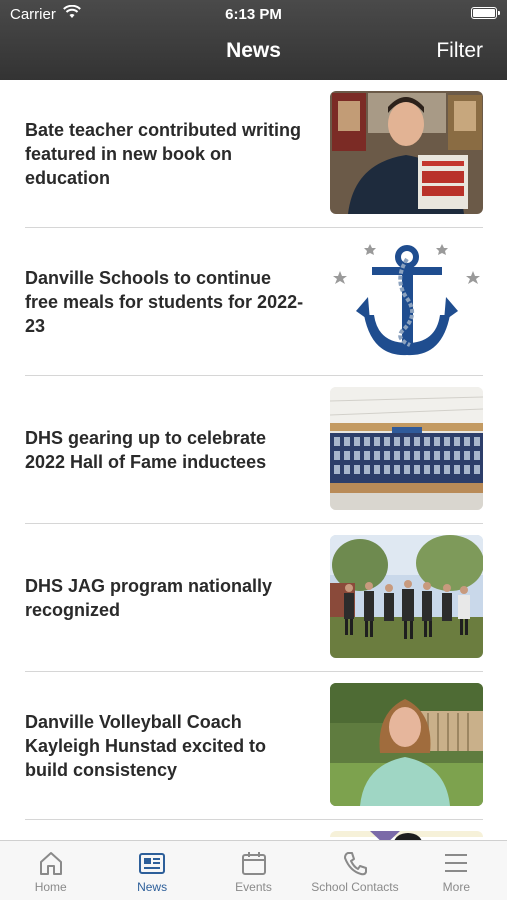 This screenshot has height=900, width=507. I want to click on news-item: DHS JAG program nationally recognized, so click(254, 598).